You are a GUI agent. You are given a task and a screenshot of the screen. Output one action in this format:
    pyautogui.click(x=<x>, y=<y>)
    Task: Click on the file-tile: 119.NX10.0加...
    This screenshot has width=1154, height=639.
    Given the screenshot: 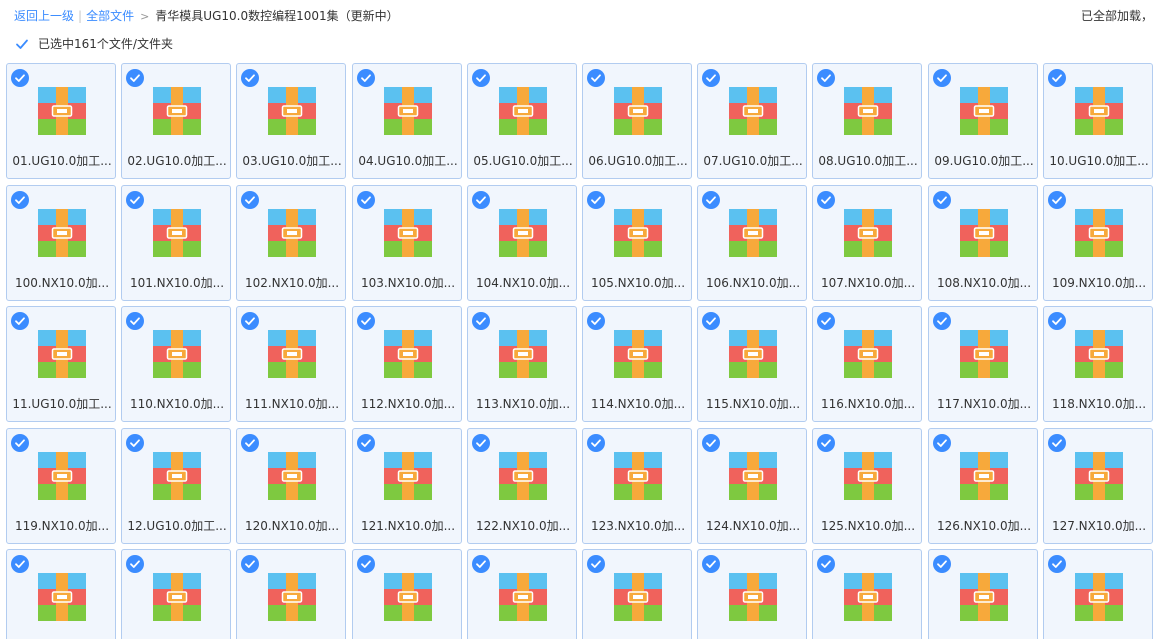 What is the action you would take?
    pyautogui.click(x=61, y=486)
    